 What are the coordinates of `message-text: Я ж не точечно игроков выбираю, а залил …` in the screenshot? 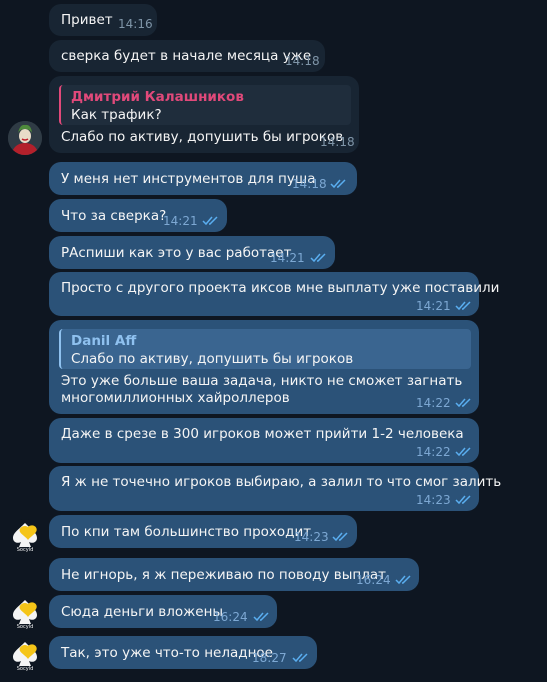 It's located at (281, 482).